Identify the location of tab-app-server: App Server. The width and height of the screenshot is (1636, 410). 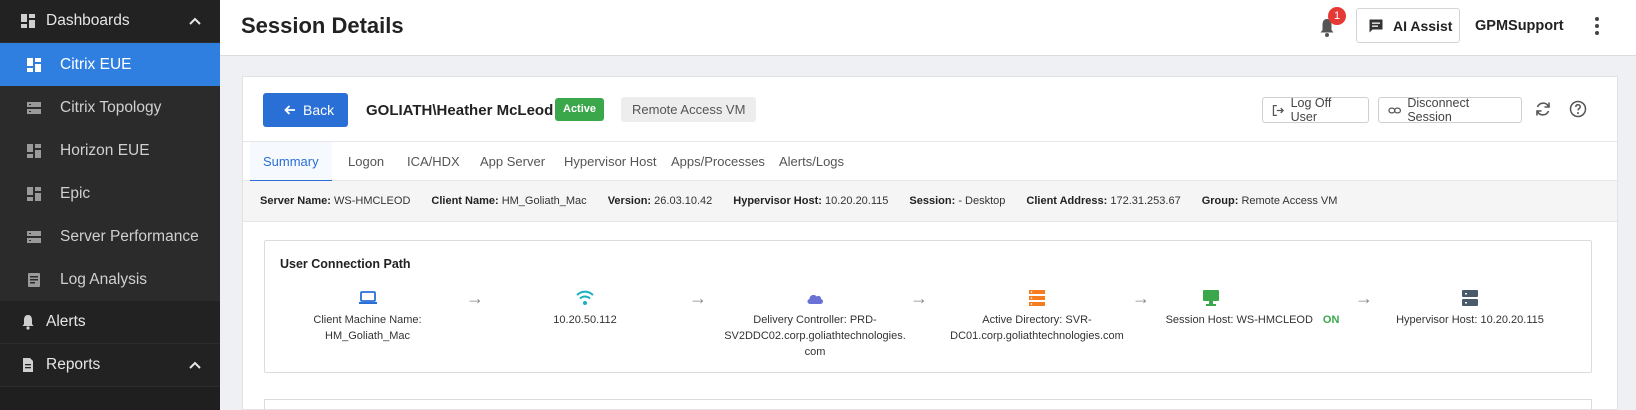
(512, 162).